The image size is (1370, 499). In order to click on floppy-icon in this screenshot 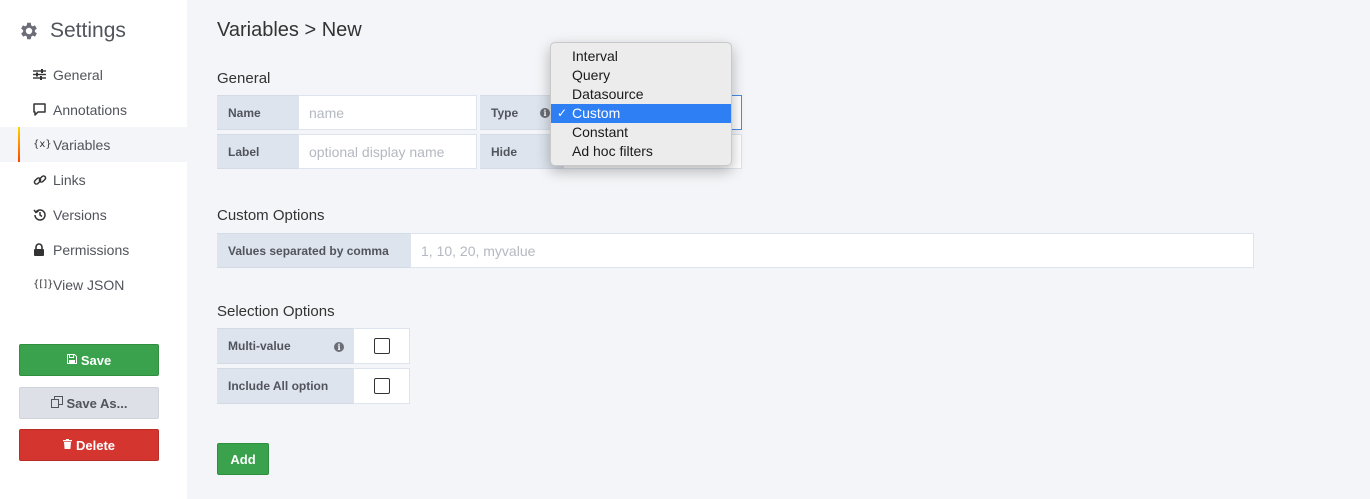, I will do `click(71, 360)`.